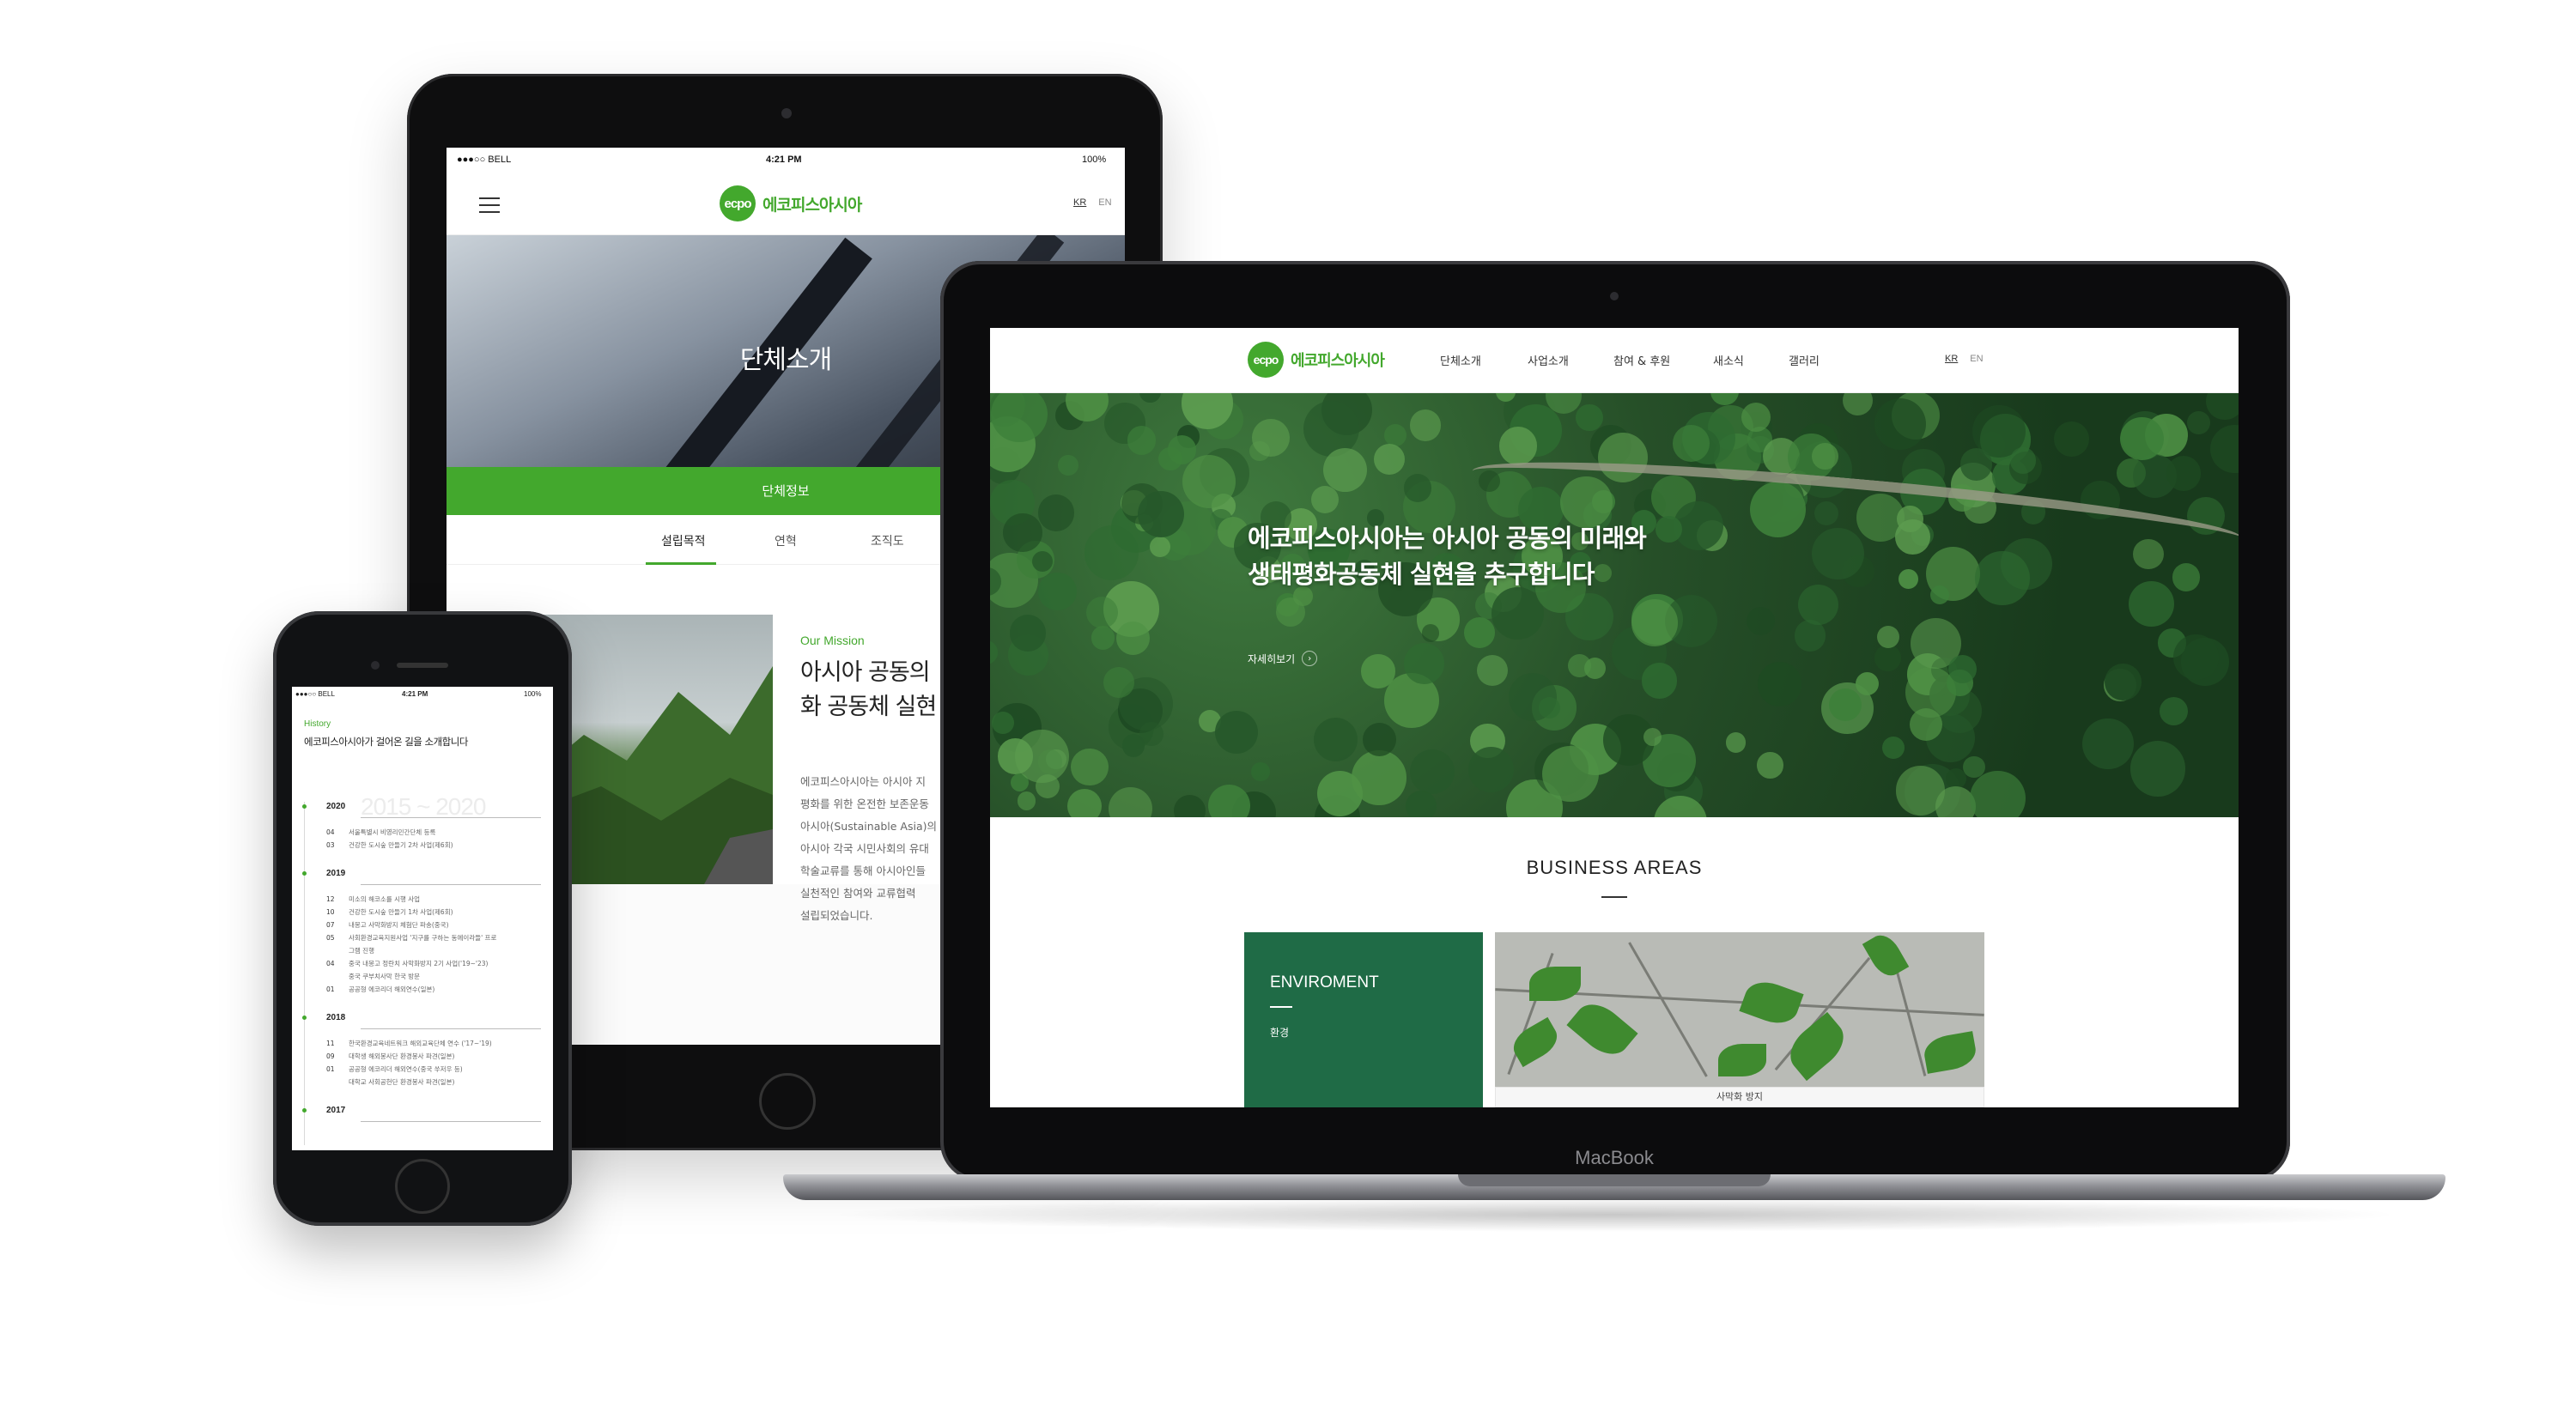 The width and height of the screenshot is (2576, 1425). I want to click on timeline-event: 04 중국 내몽고 정란치 사막화방지 2기 사업('19~'23), so click(407, 963).